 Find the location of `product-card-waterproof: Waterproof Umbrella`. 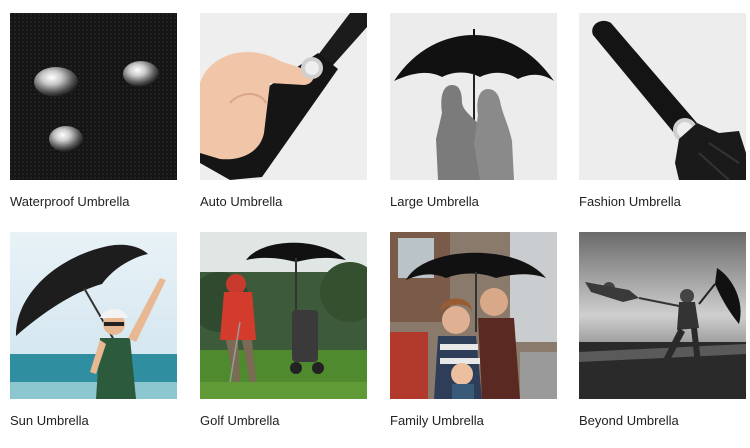

product-card-waterproof: Waterproof Umbrella is located at coordinates (93, 111).